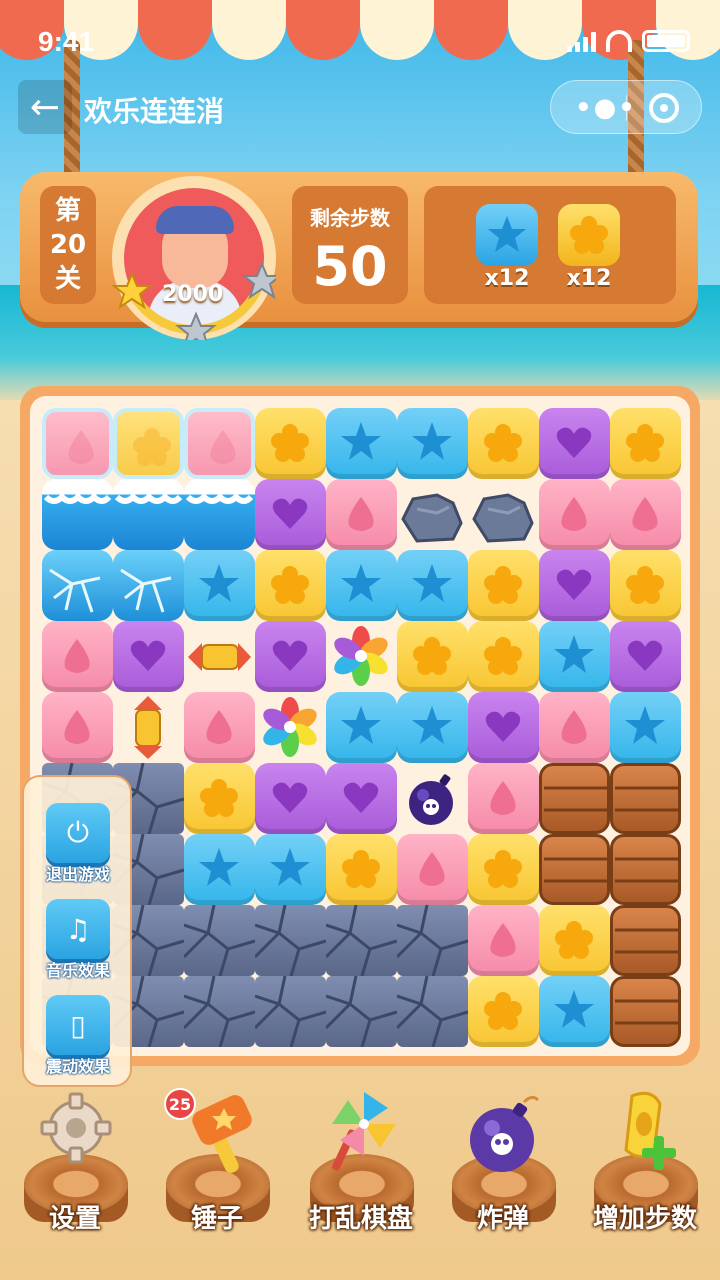 The width and height of the screenshot is (720, 1280). Describe the element at coordinates (645, 1168) in the screenshot. I see `add-steps-tool: 增加步数` at that location.